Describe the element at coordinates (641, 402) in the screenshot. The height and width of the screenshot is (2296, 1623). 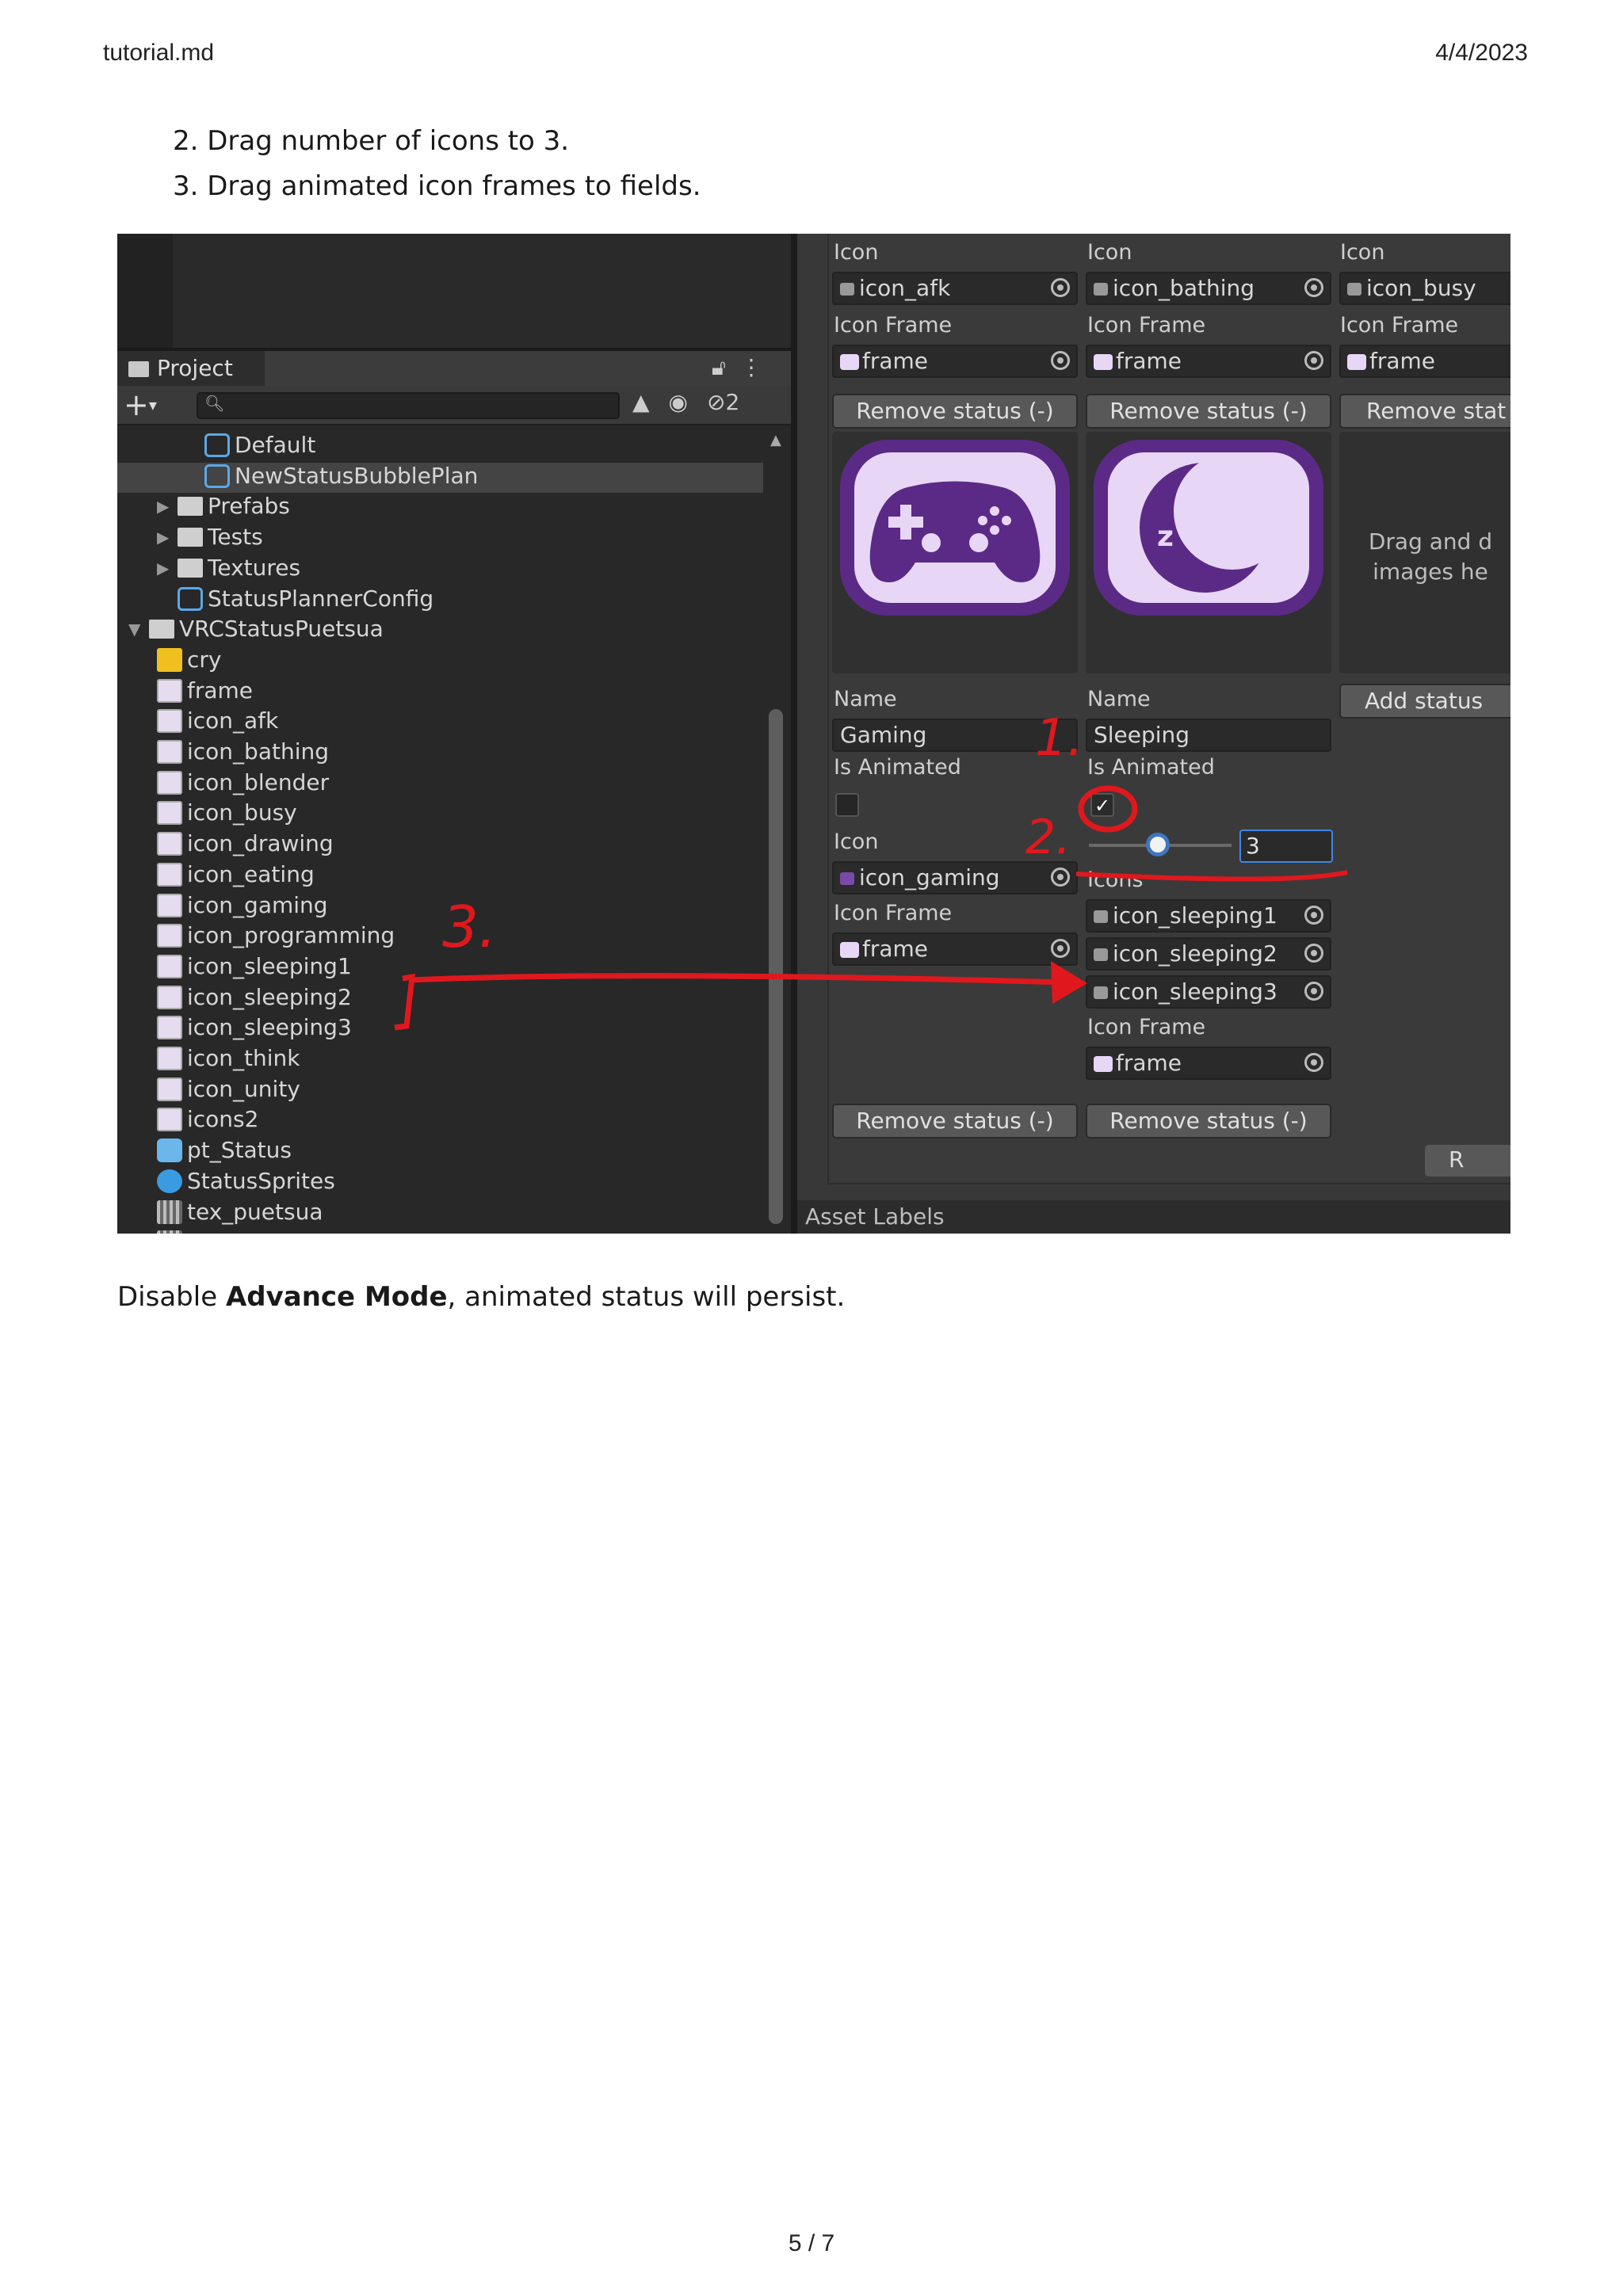
I see `filter-by-type-icon: ▲` at that location.